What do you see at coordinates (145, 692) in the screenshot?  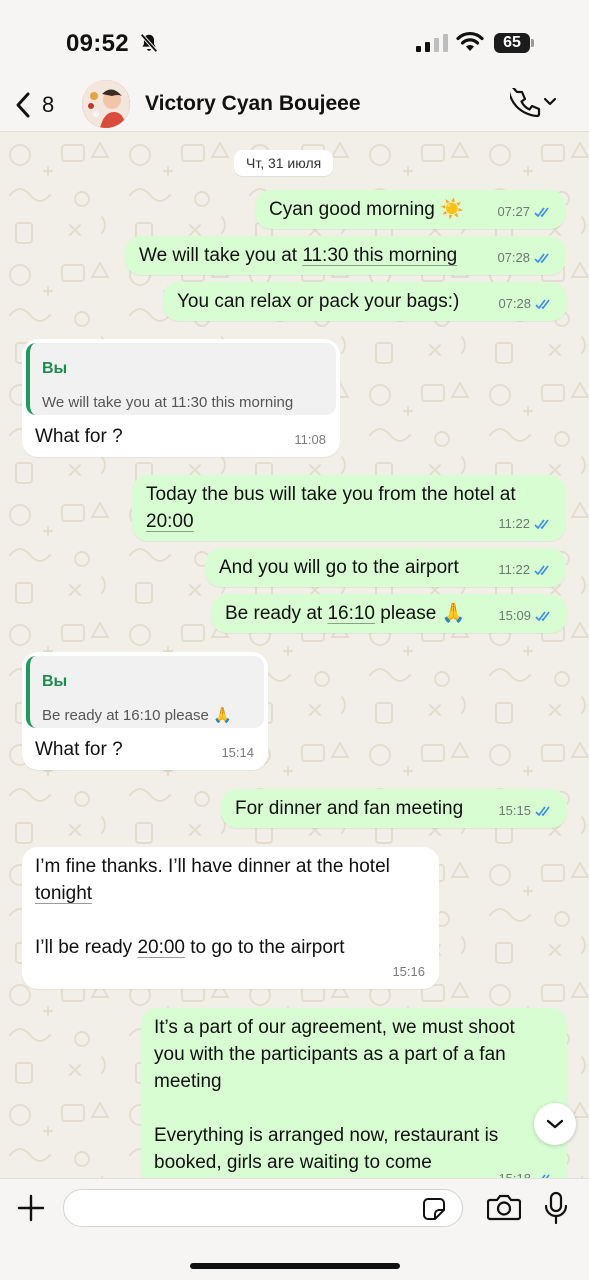 I see `quoted-message: Вы Be ready at 16:10 please 🙏` at bounding box center [145, 692].